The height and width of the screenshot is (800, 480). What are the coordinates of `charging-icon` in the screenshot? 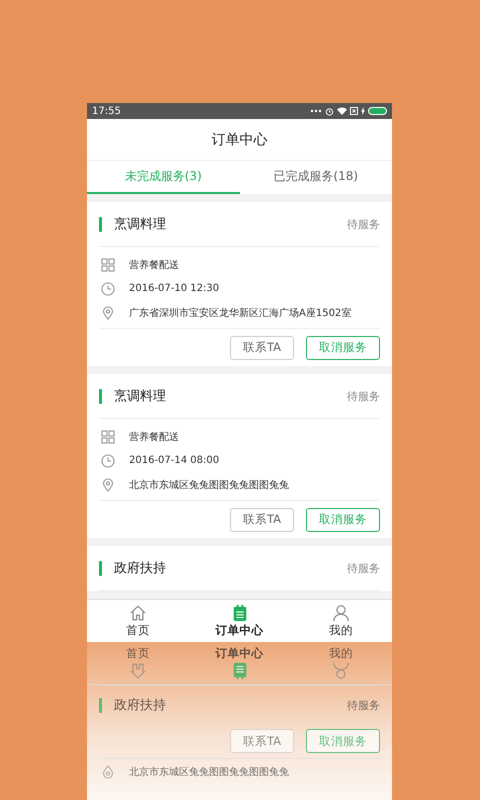 It's located at (363, 111).